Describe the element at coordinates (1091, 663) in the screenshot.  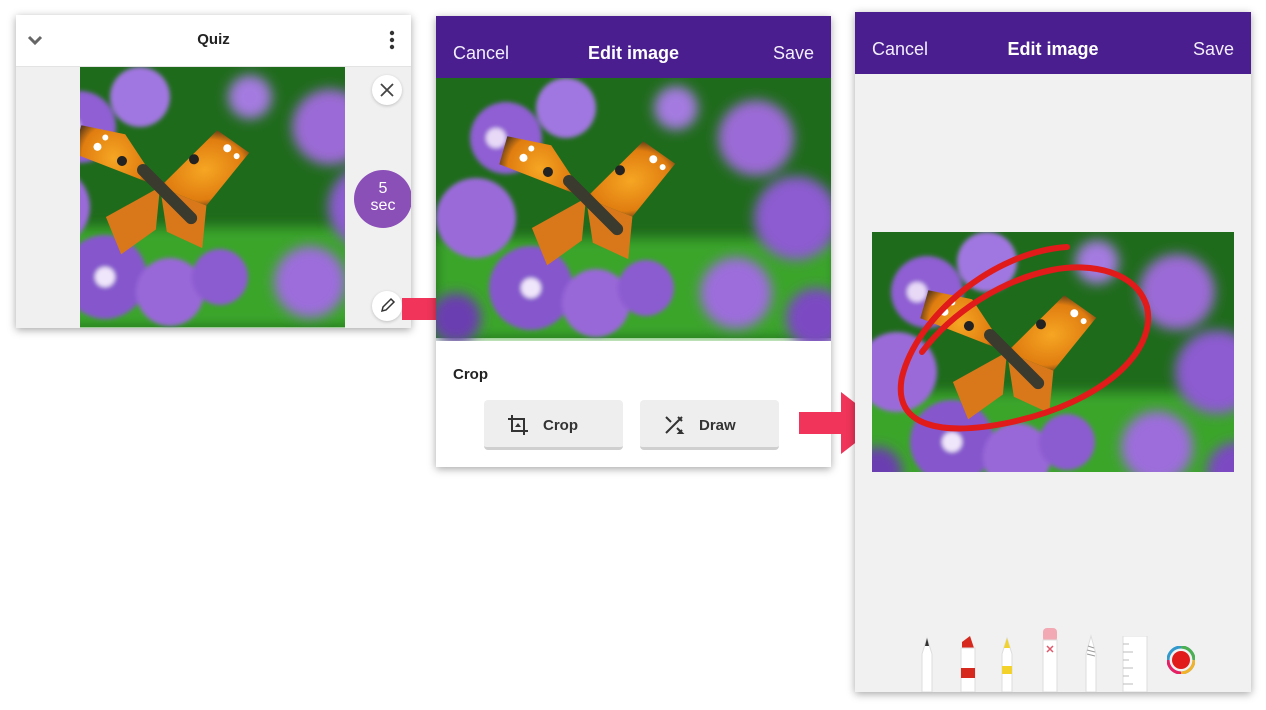
I see `pencil-tool-icon` at that location.